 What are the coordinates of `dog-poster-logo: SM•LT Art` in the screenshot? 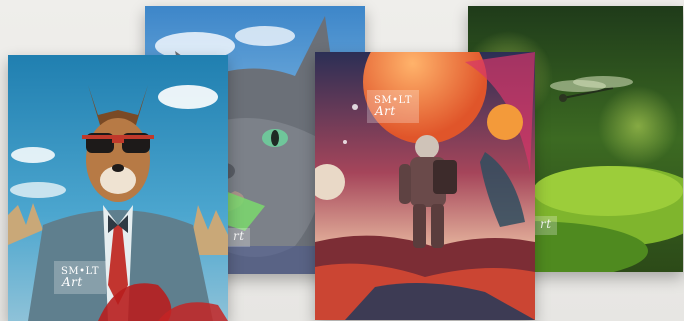 It's located at (80, 277).